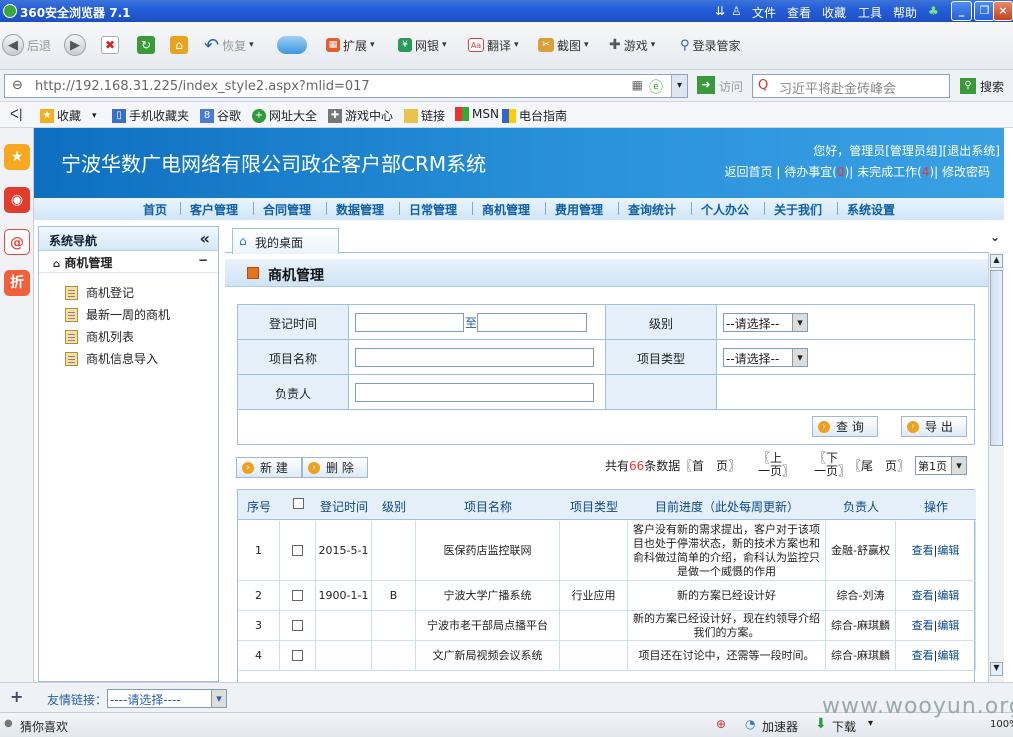  What do you see at coordinates (17, 283) in the screenshot?
I see `discount-icon: 折` at bounding box center [17, 283].